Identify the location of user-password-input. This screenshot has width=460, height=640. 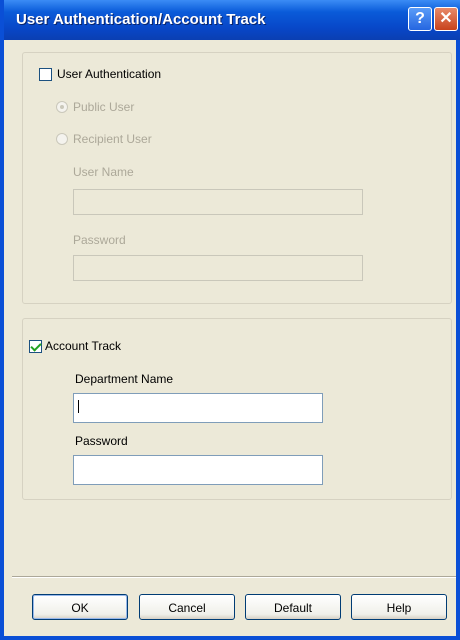
(218, 268).